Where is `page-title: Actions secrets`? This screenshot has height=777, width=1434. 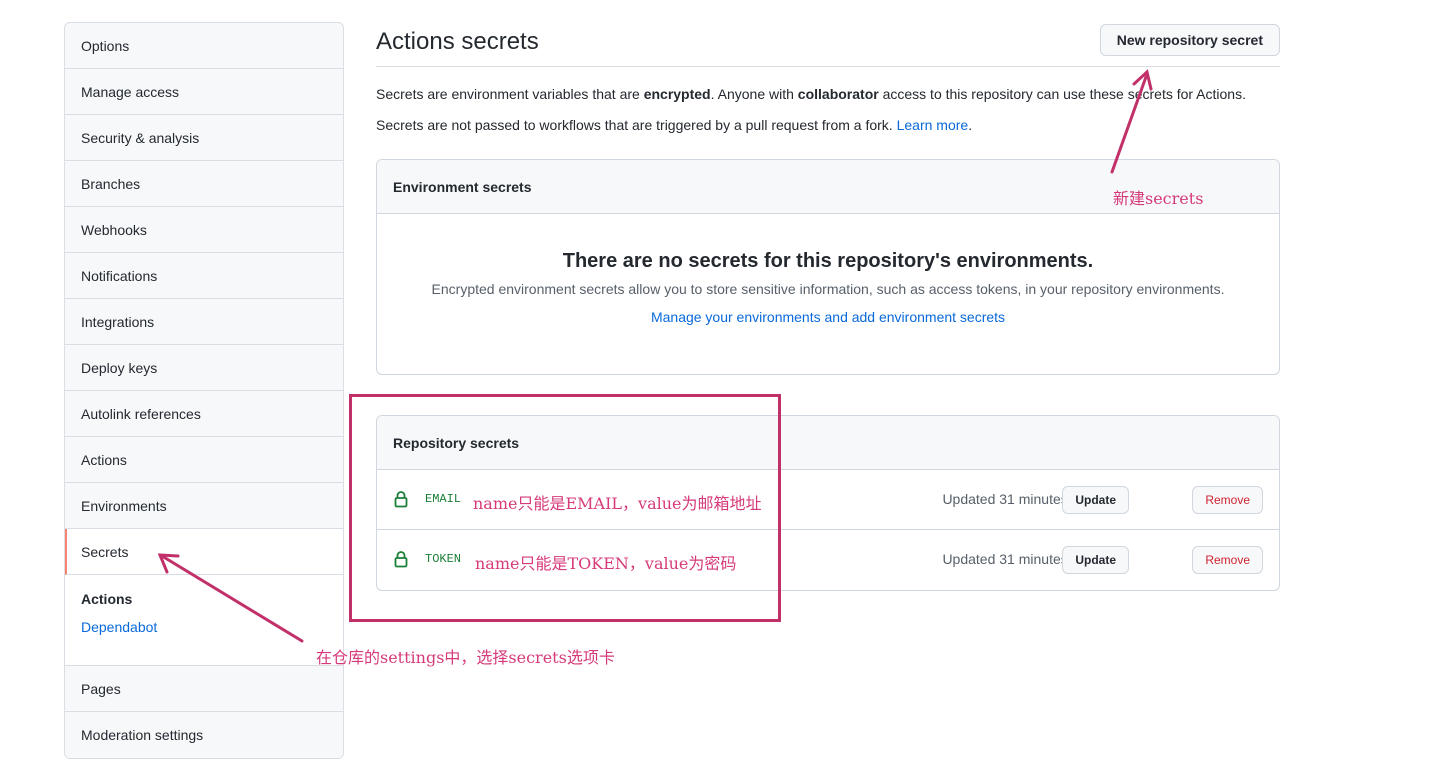 page-title: Actions secrets is located at coordinates (457, 41).